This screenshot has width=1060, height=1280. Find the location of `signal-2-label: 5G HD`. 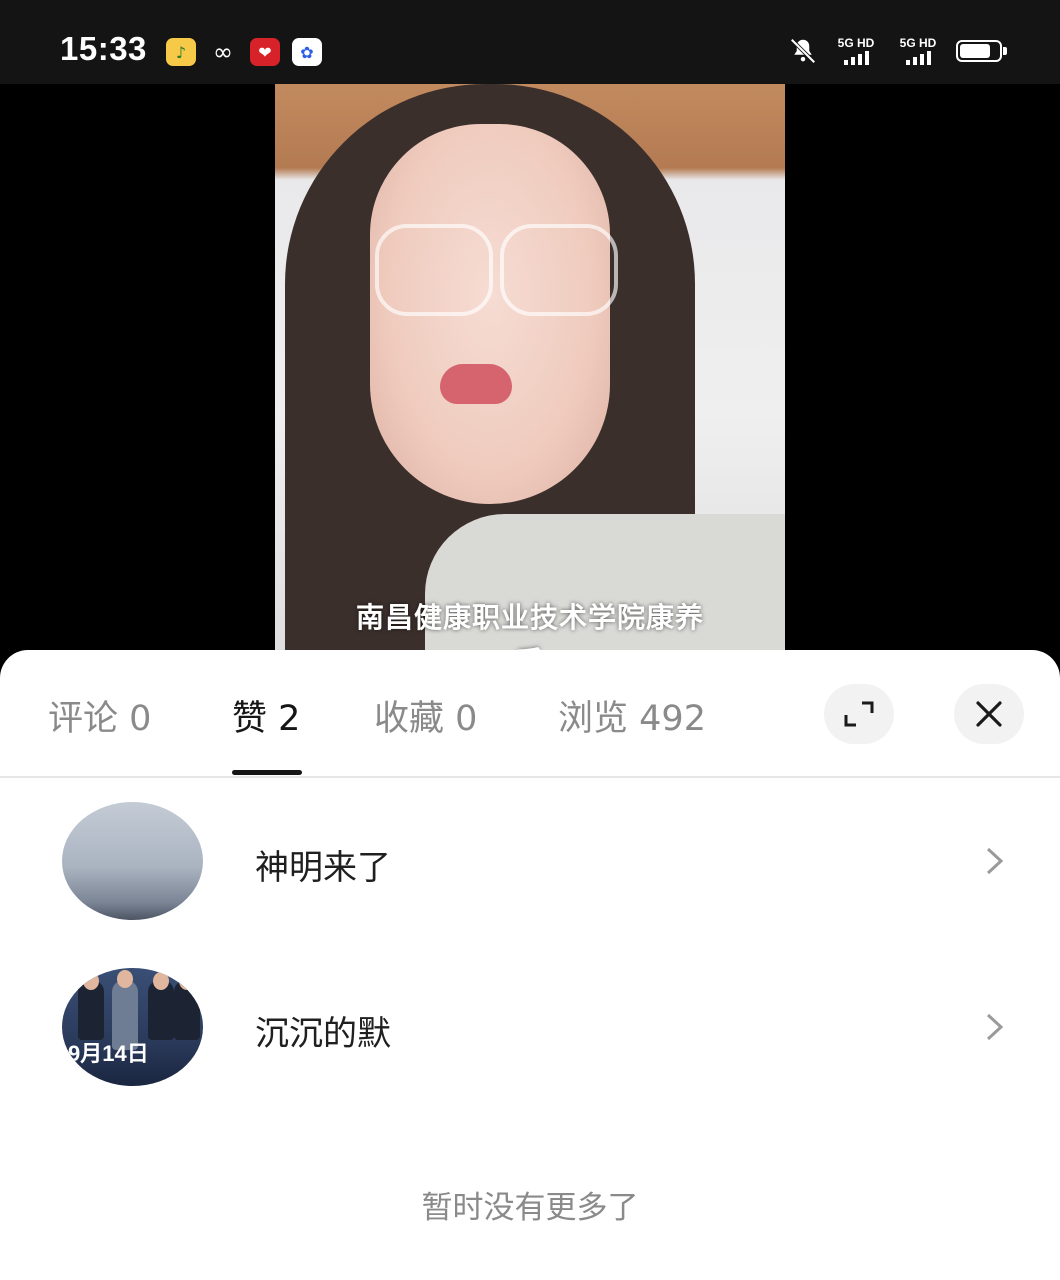

signal-2-label: 5G HD is located at coordinates (918, 43).